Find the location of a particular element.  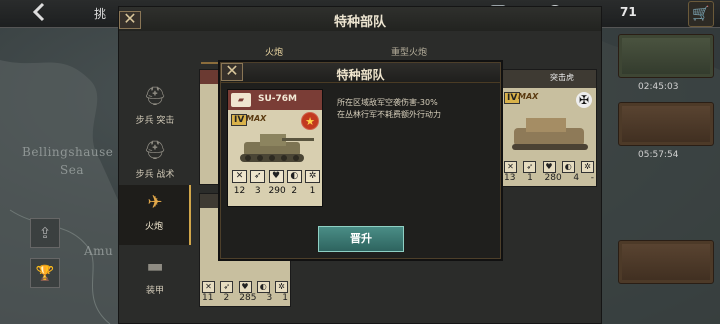

map-label-bellingshausen: Bellingshause is located at coordinates (68, 152).